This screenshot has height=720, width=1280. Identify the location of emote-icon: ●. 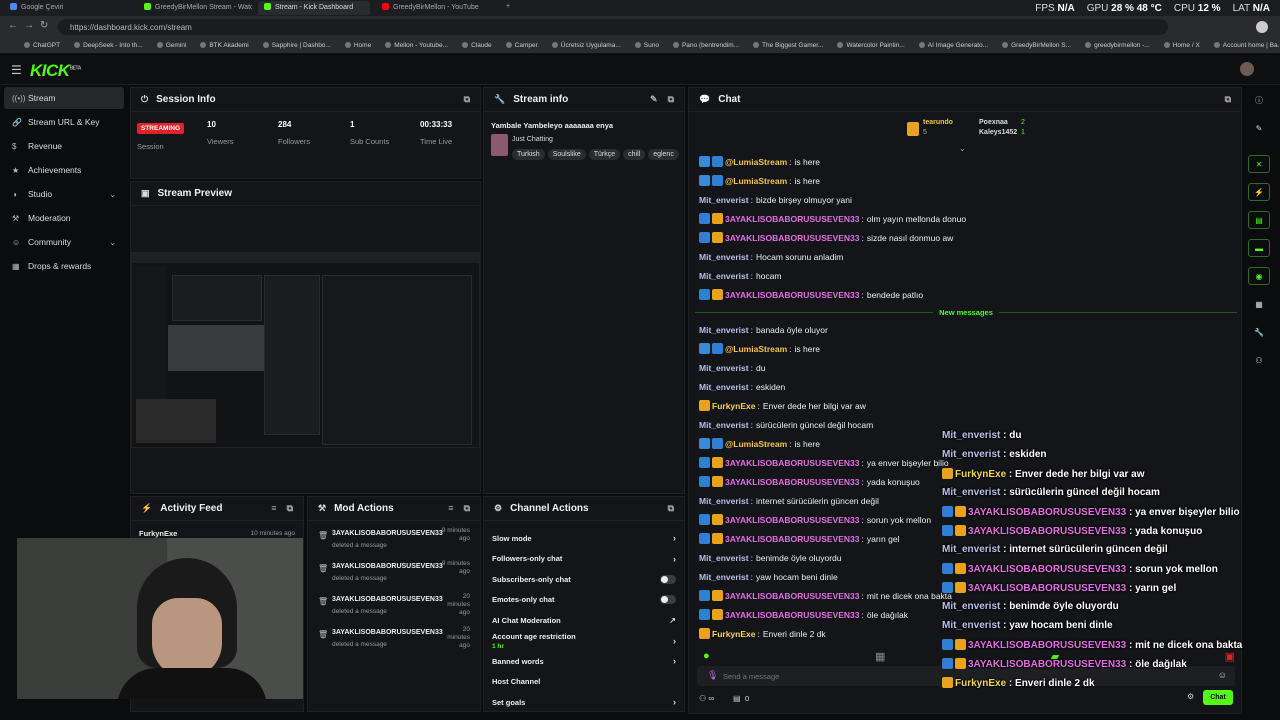
(706, 657).